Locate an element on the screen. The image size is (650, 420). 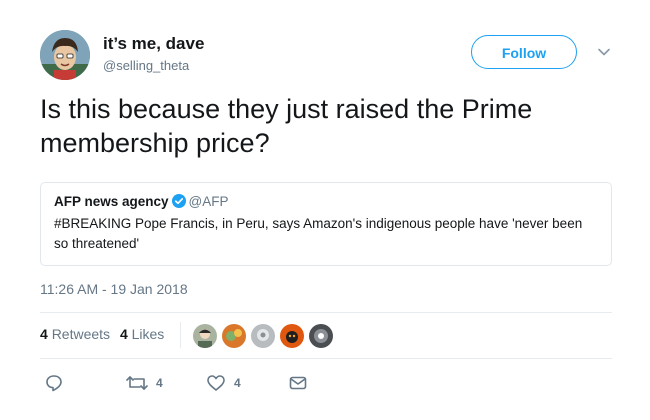
likes-stat: 4 Likes is located at coordinates (142, 334).